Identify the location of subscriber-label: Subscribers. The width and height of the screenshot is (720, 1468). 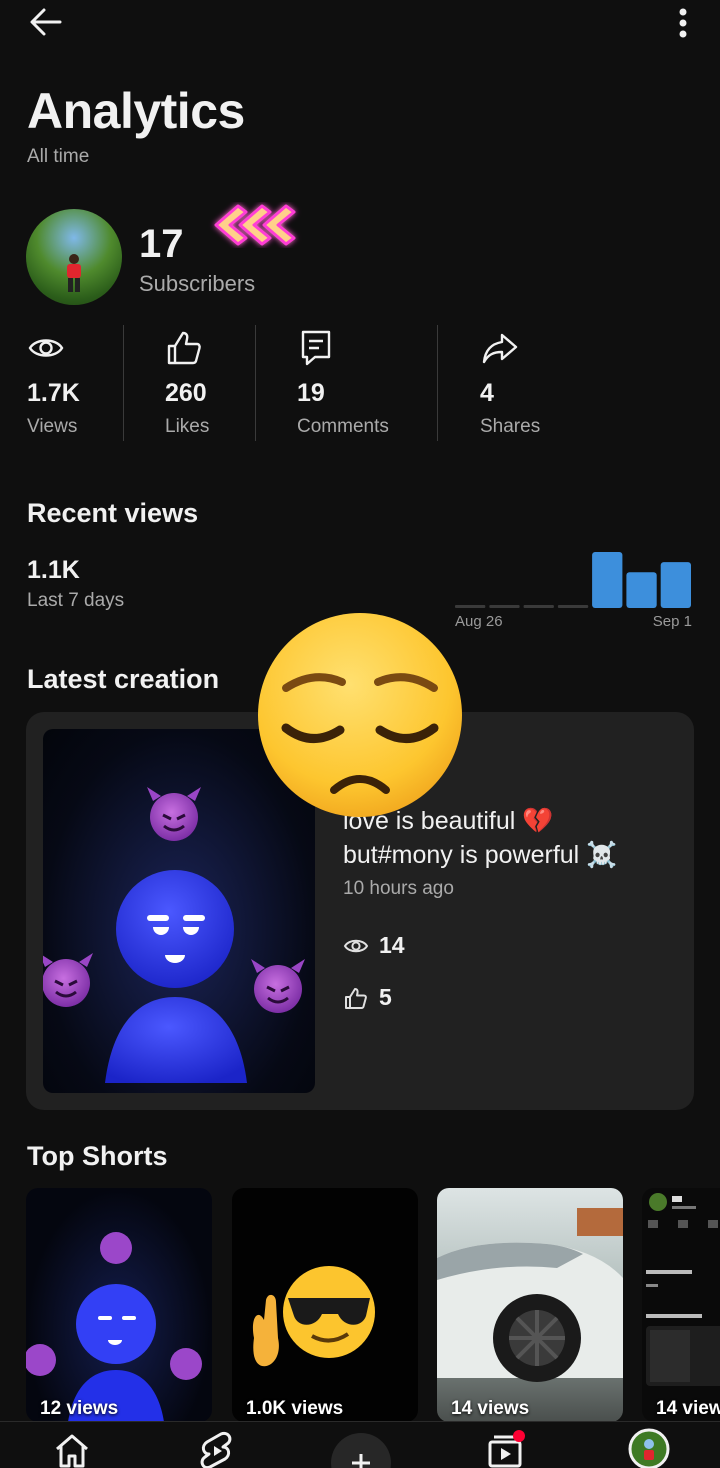
(197, 283).